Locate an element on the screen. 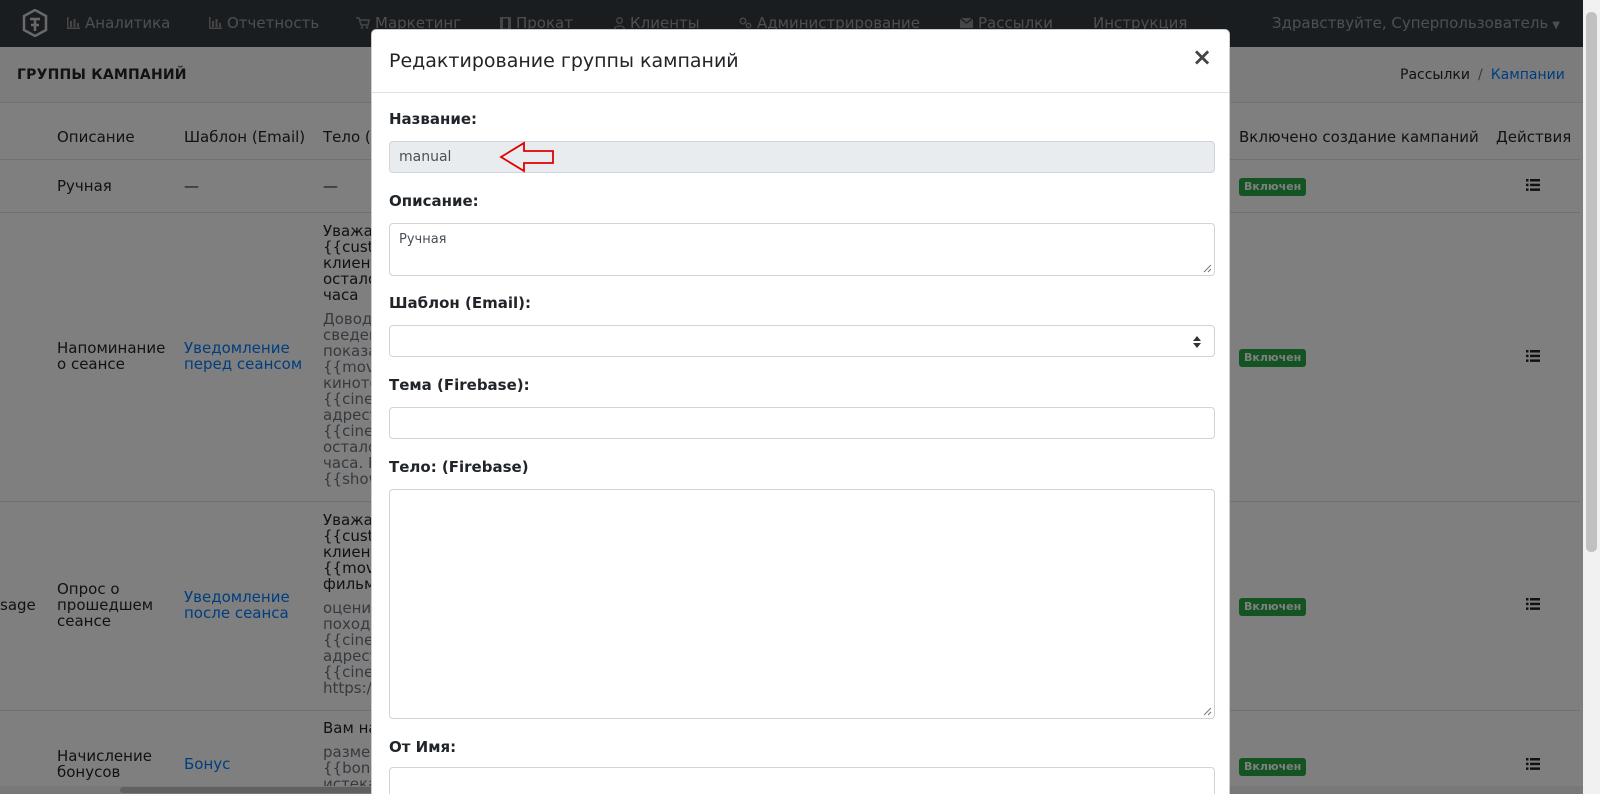 Image resolution: width=1600 pixels, height=794 pixels. select-arrows-icon is located at coordinates (1197, 342).